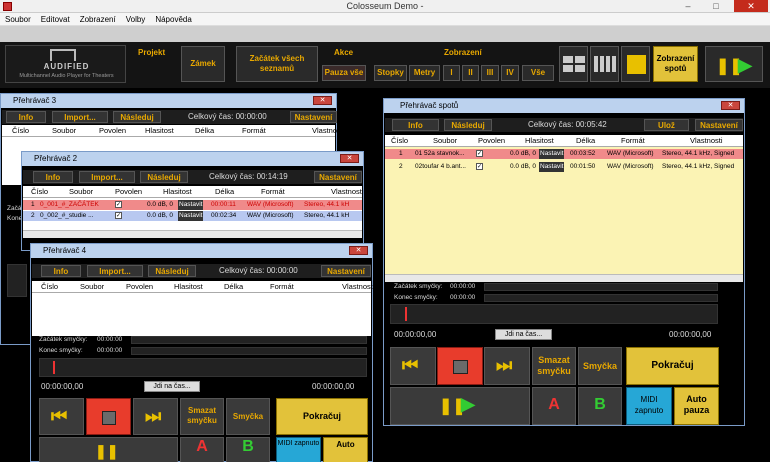  Describe the element at coordinates (298, 449) in the screenshot. I see `p4-midi-button: MIDI zapnuto` at that location.